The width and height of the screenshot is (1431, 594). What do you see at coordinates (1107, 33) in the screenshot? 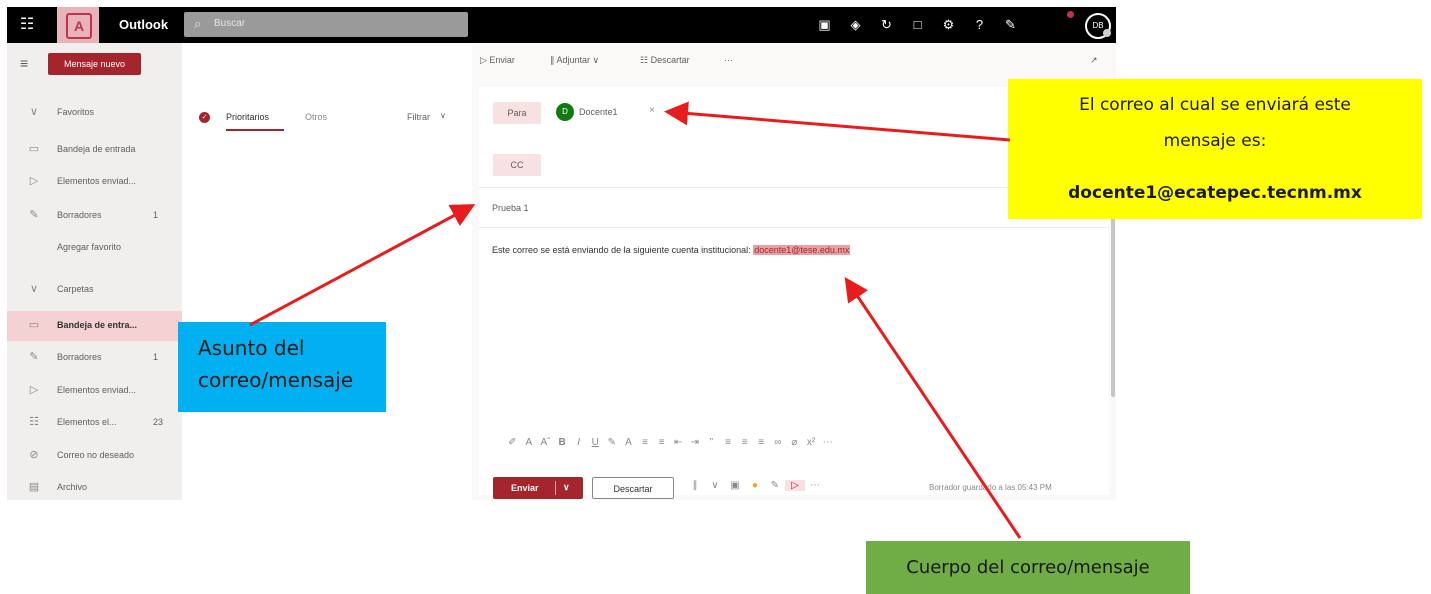
I see `presence-icon` at bounding box center [1107, 33].